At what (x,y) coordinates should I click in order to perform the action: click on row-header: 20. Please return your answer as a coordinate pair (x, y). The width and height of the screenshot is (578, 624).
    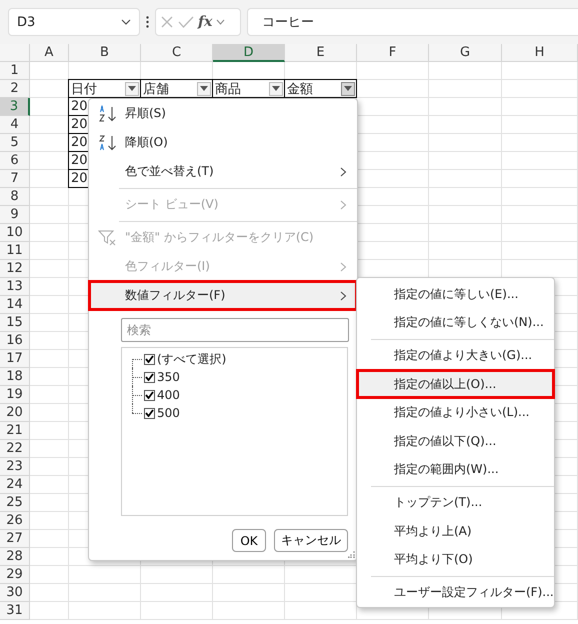
    Looking at the image, I should click on (15, 413).